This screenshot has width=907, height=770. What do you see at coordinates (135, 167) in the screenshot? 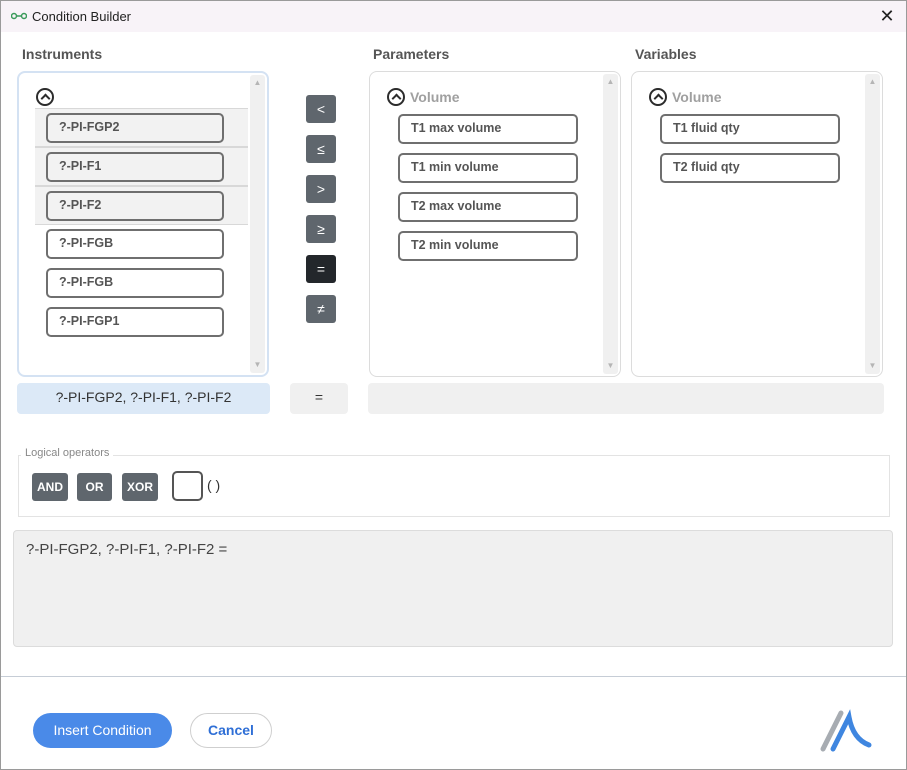
I see `instrument-chip: ?-PI-F1` at bounding box center [135, 167].